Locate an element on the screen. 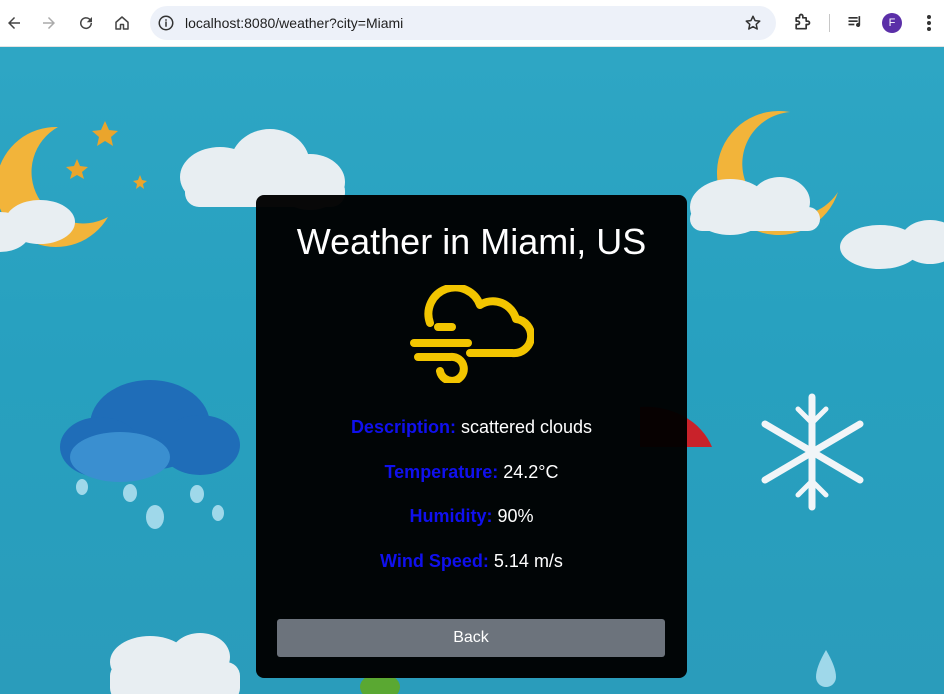  back-arrow-icon is located at coordinates (14, 23).